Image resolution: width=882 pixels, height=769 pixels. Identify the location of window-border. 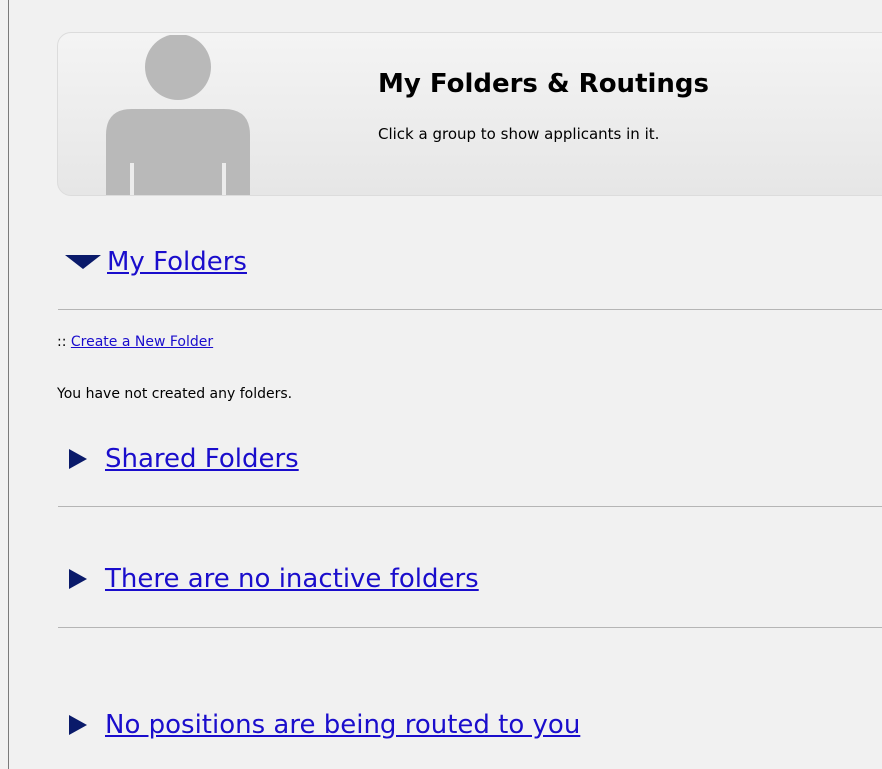
(8, 384).